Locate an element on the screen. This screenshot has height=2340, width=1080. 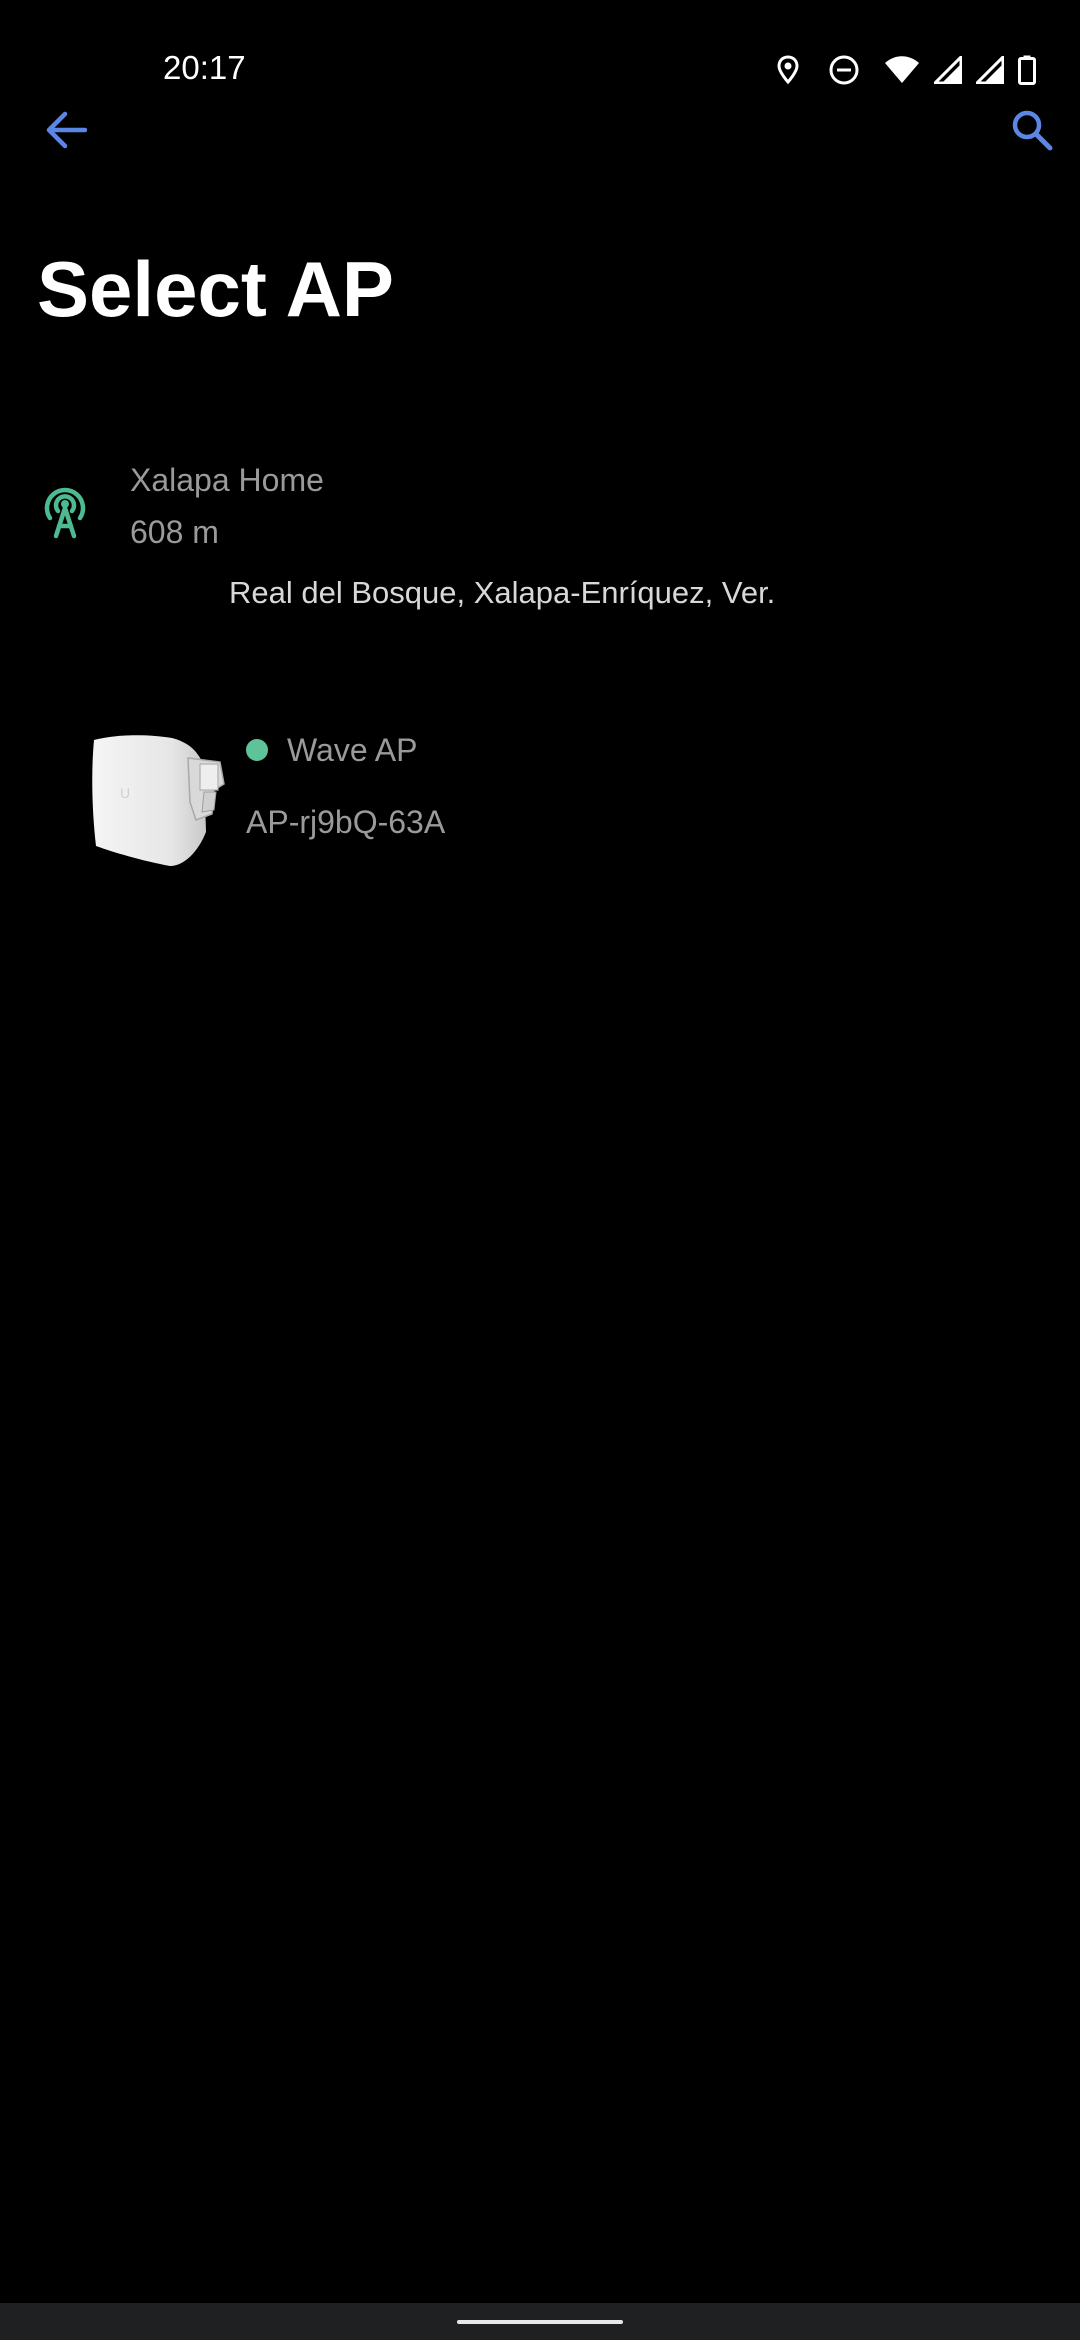
status-bar: 20:17 is located at coordinates (540, 50).